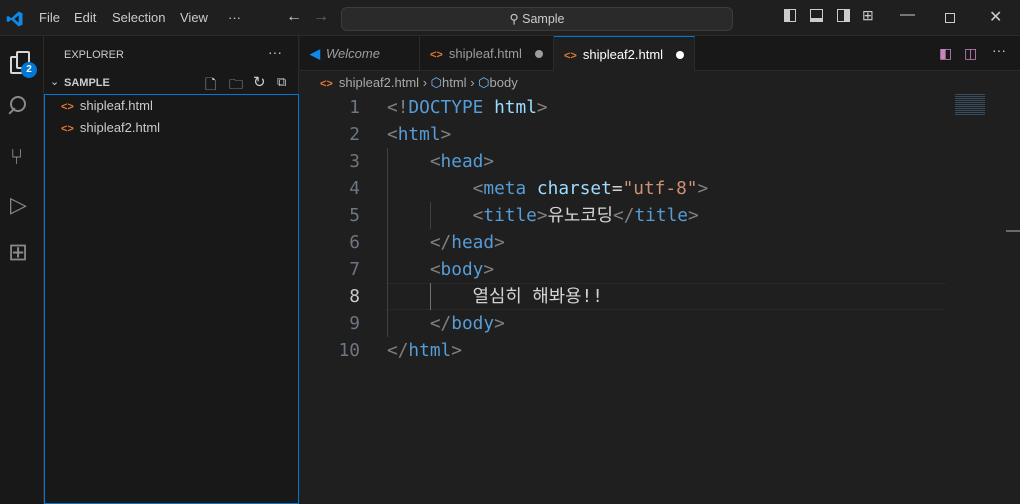 The width and height of the screenshot is (1020, 504). I want to click on toggle-primary-sidebar-icon, so click(790, 15).